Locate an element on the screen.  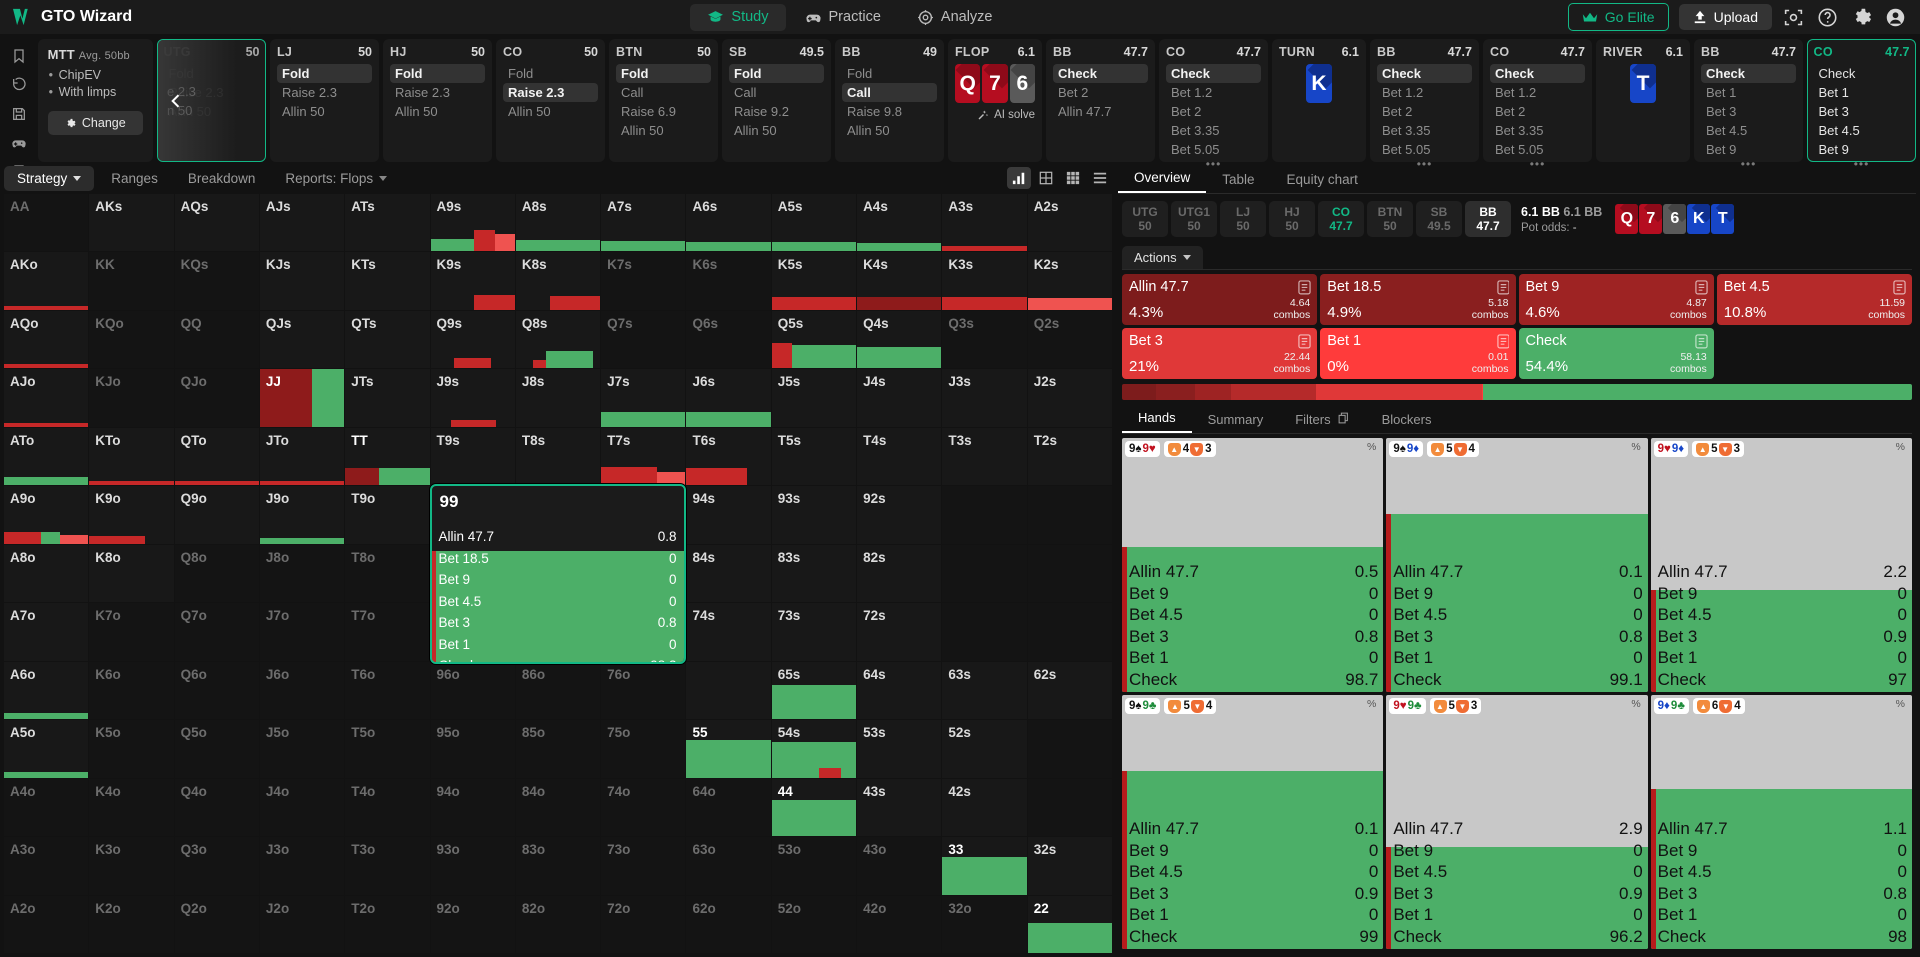
matrix-cell: AA is located at coordinates (46, 223).